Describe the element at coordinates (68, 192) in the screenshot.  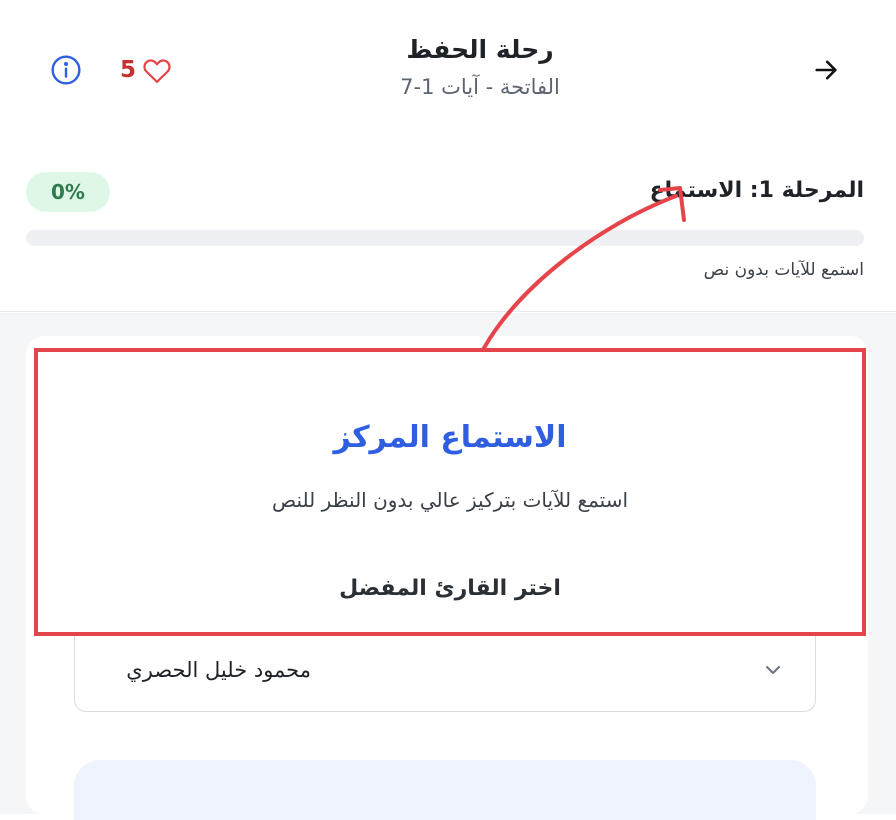
I see `progress-percent-badge: 0%` at that location.